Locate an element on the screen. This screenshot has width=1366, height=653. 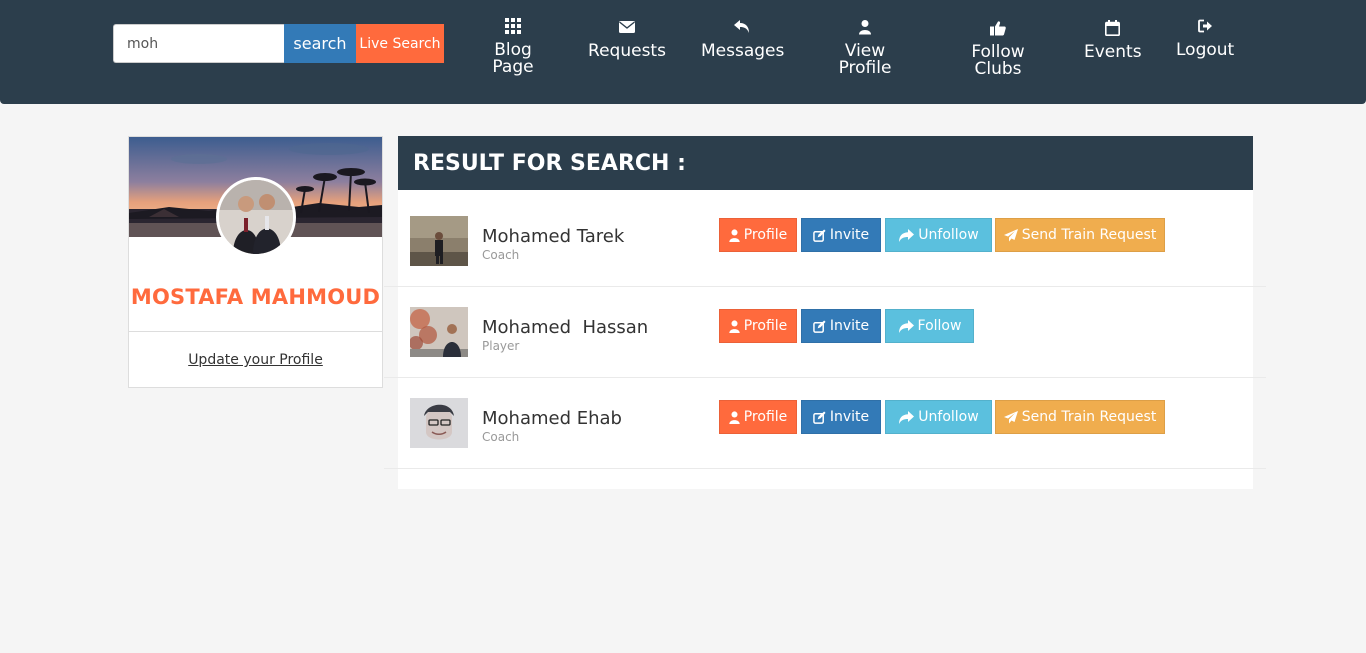
result-name: Mohamed Hassan is located at coordinates (565, 327).